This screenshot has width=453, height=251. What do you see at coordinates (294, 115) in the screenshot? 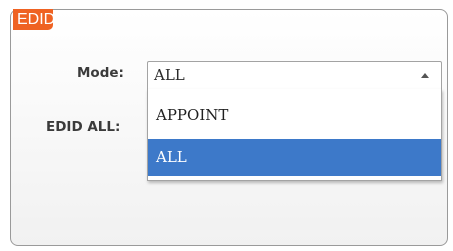
I see `option-appoint: APPOINT` at bounding box center [294, 115].